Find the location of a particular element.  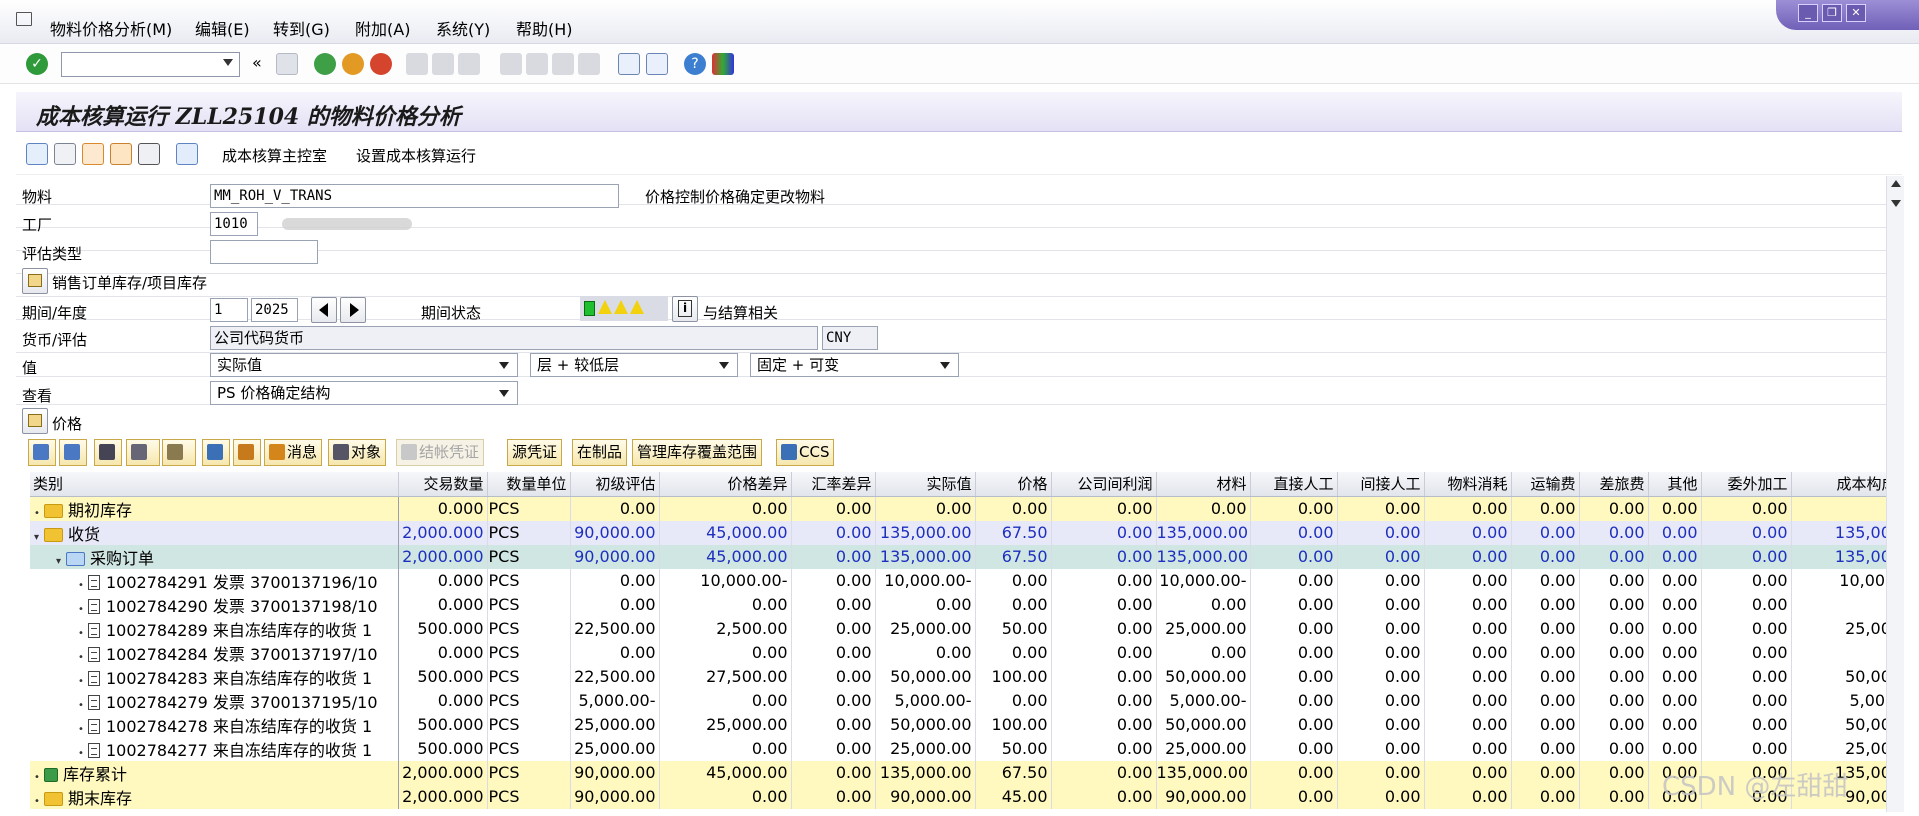

vertical-scrollbar is located at coordinates (1895, 494).